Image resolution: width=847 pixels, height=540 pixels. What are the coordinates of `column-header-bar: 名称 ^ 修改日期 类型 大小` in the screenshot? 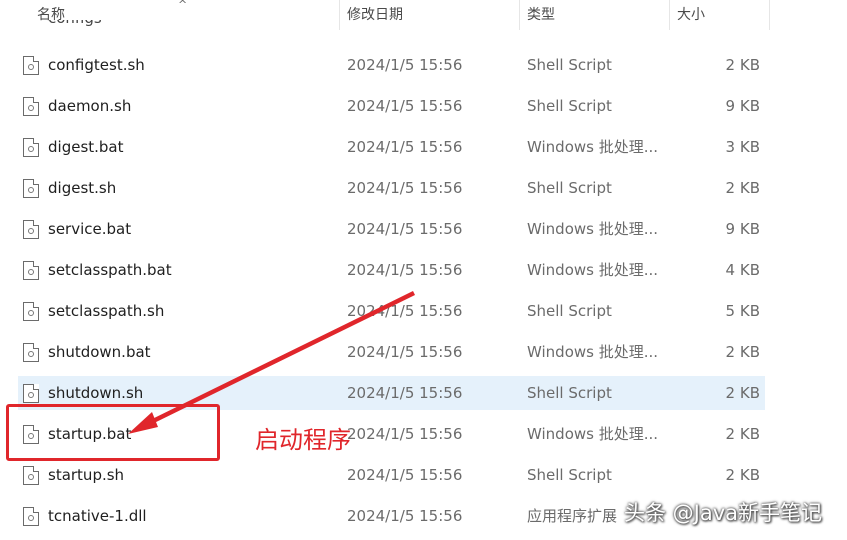 It's located at (423, 15).